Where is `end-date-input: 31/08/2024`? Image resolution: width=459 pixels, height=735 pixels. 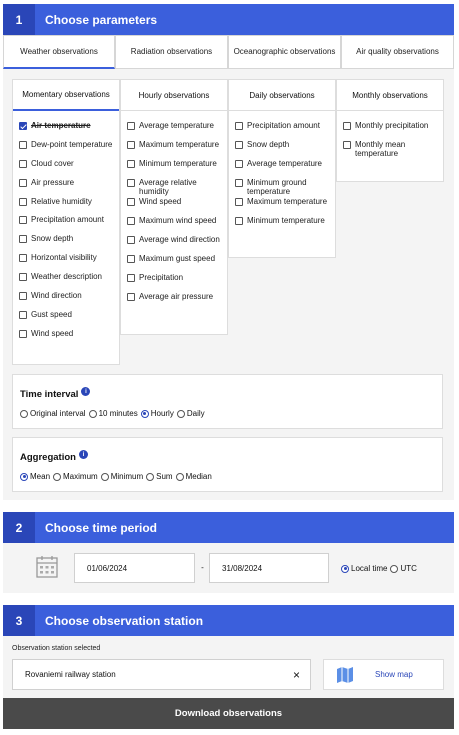 end-date-input: 31/08/2024 is located at coordinates (269, 568).